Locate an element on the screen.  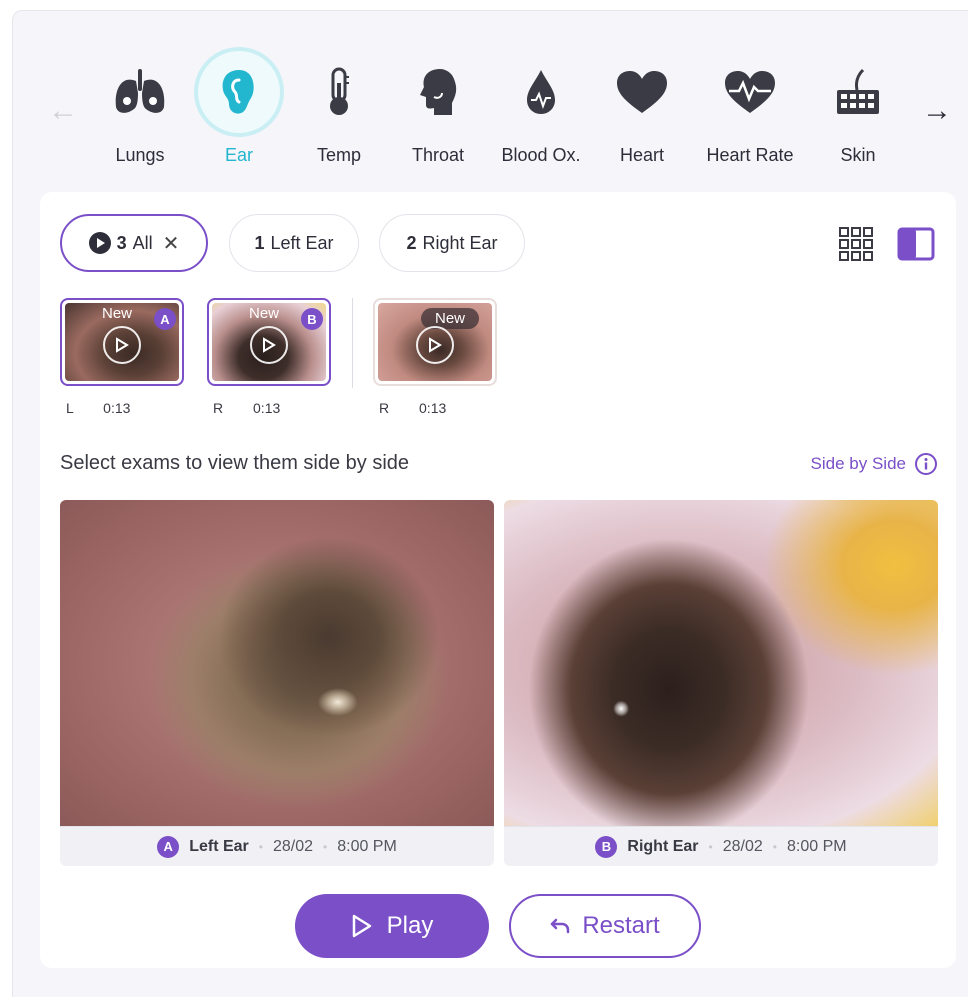
exam-thumbnail-a: New A is located at coordinates (122, 342).